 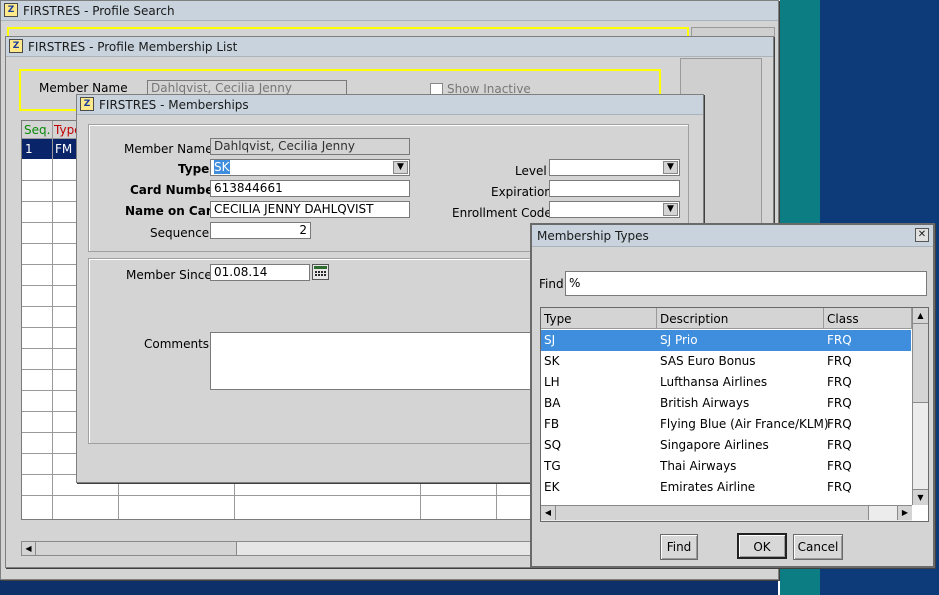 What do you see at coordinates (168, 149) in the screenshot?
I see `member-name-label: Member Name` at bounding box center [168, 149].